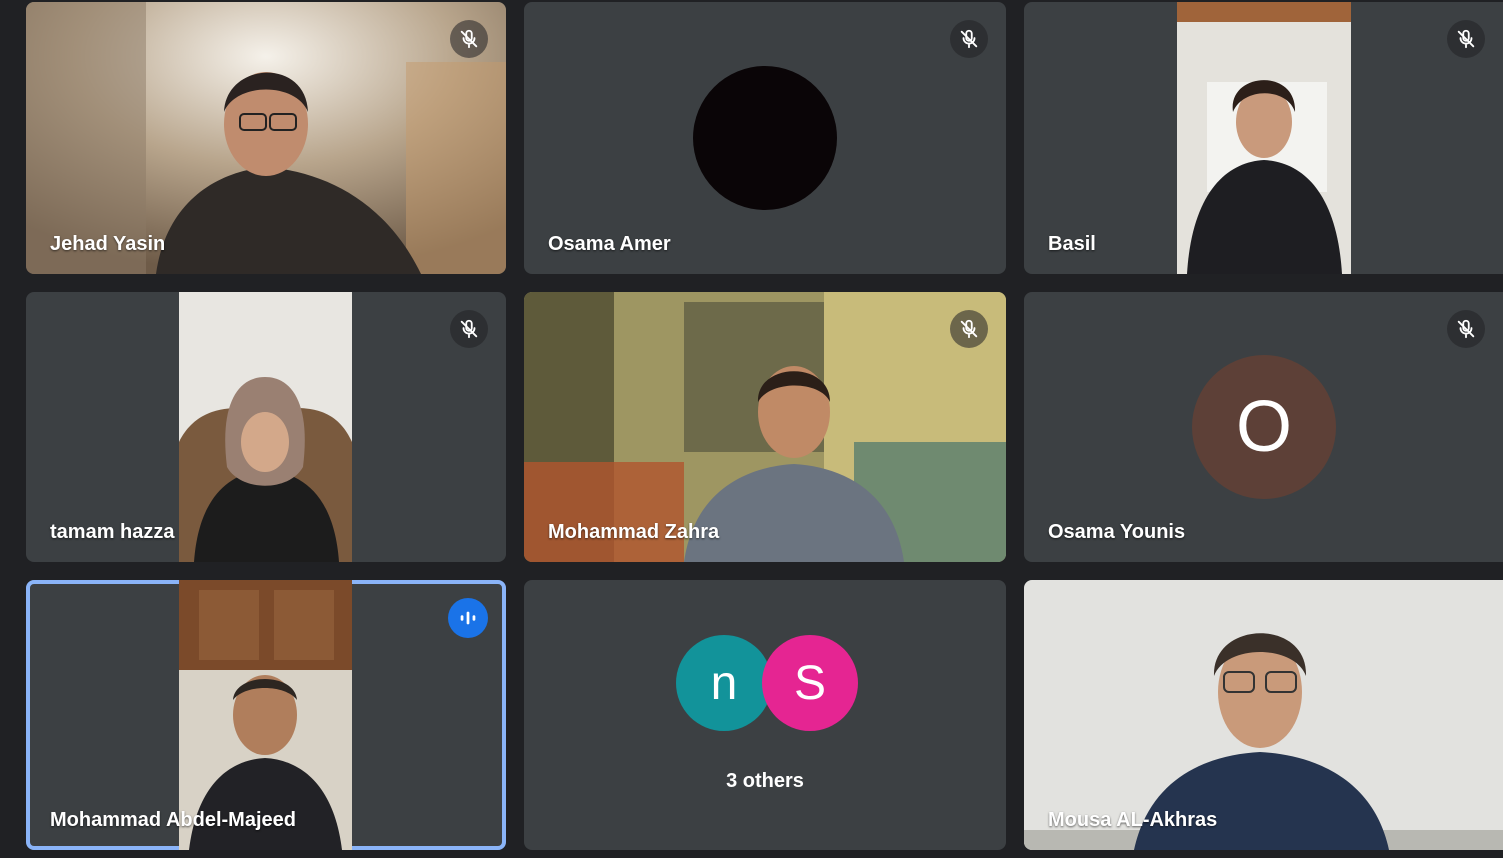  I want to click on participant-name: Osama Younis, so click(1117, 532).